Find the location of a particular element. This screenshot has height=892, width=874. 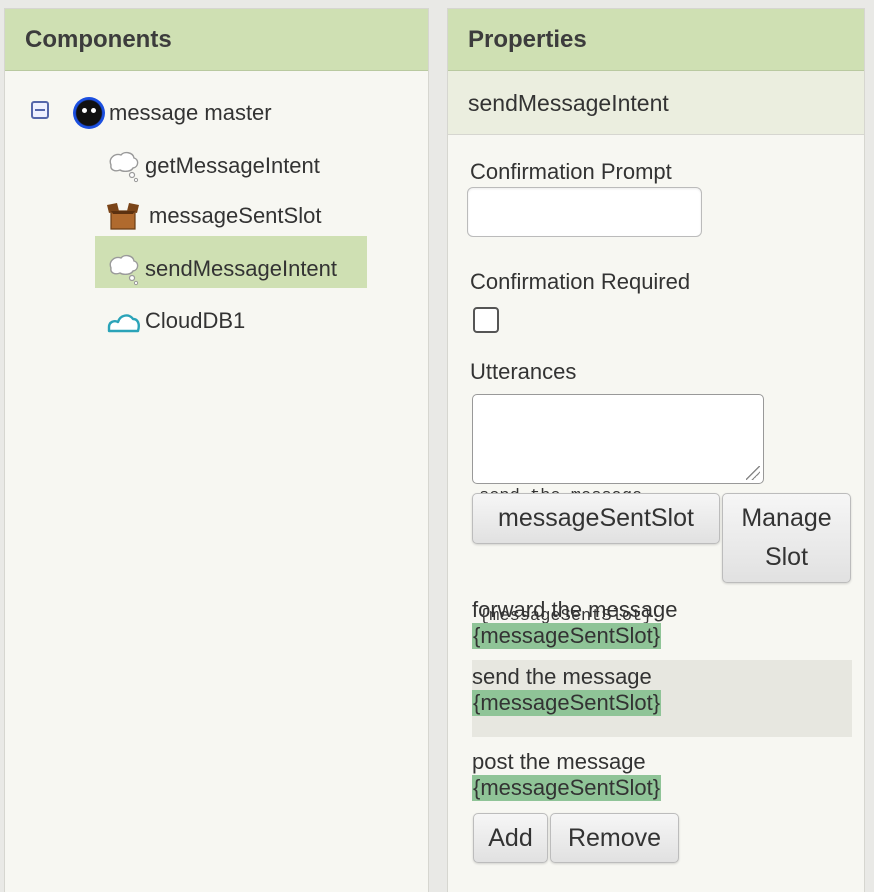

tree-item-label: getMessageIntent is located at coordinates (232, 165).